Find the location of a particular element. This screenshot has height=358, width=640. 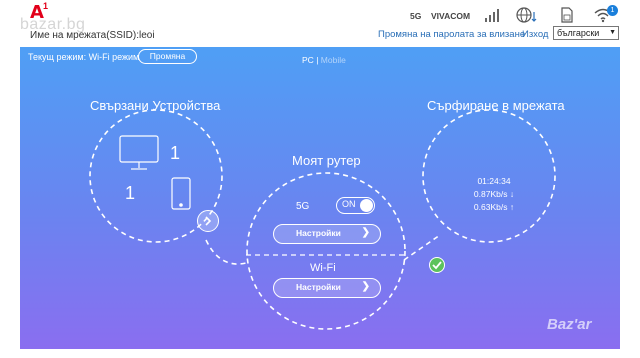

toggle-state: ON is located at coordinates (349, 204).